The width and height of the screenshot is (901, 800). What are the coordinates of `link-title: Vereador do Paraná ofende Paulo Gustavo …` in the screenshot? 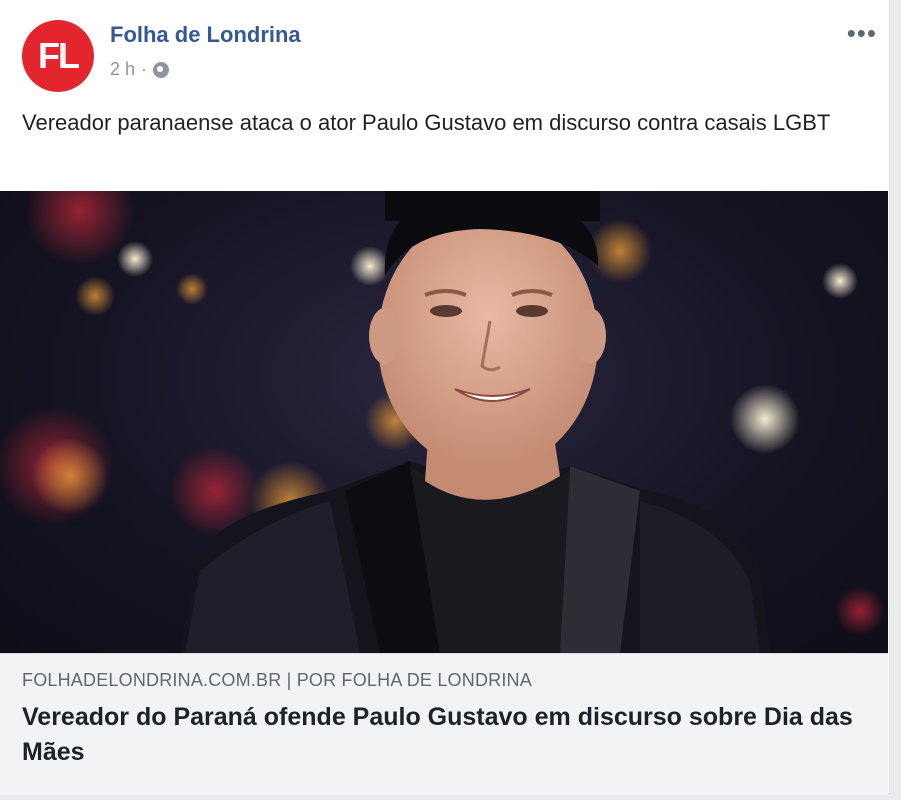 It's located at (447, 735).